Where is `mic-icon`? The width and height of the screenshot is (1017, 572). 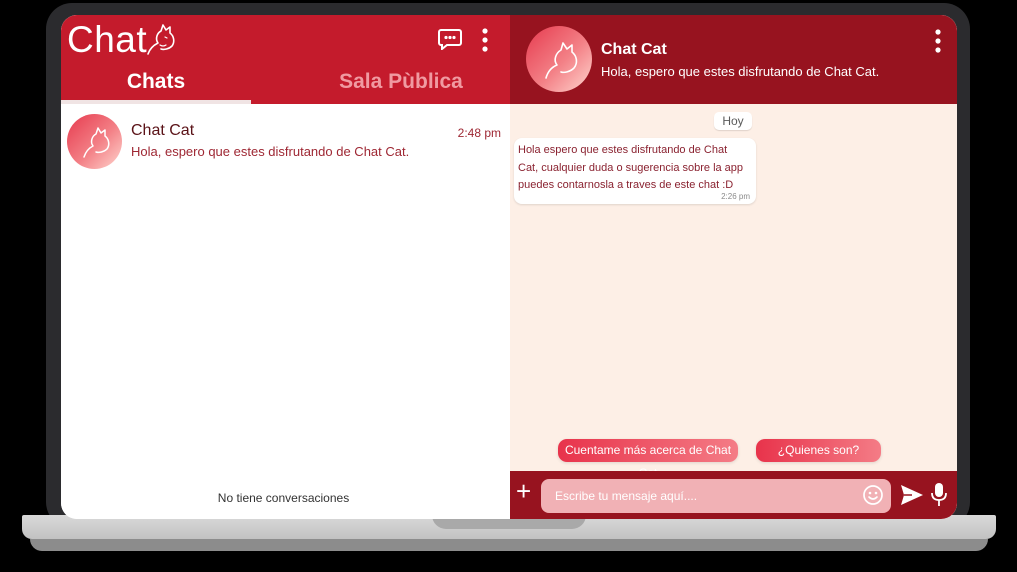
mic-icon is located at coordinates (939, 497).